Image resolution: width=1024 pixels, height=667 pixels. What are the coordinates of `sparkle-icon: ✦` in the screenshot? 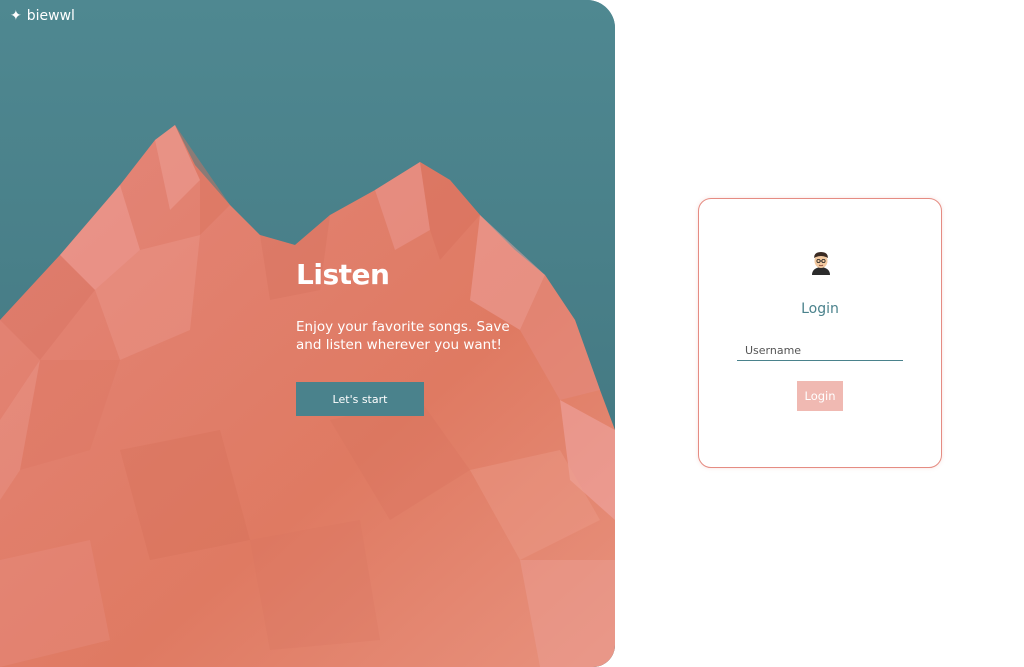 It's located at (16, 16).